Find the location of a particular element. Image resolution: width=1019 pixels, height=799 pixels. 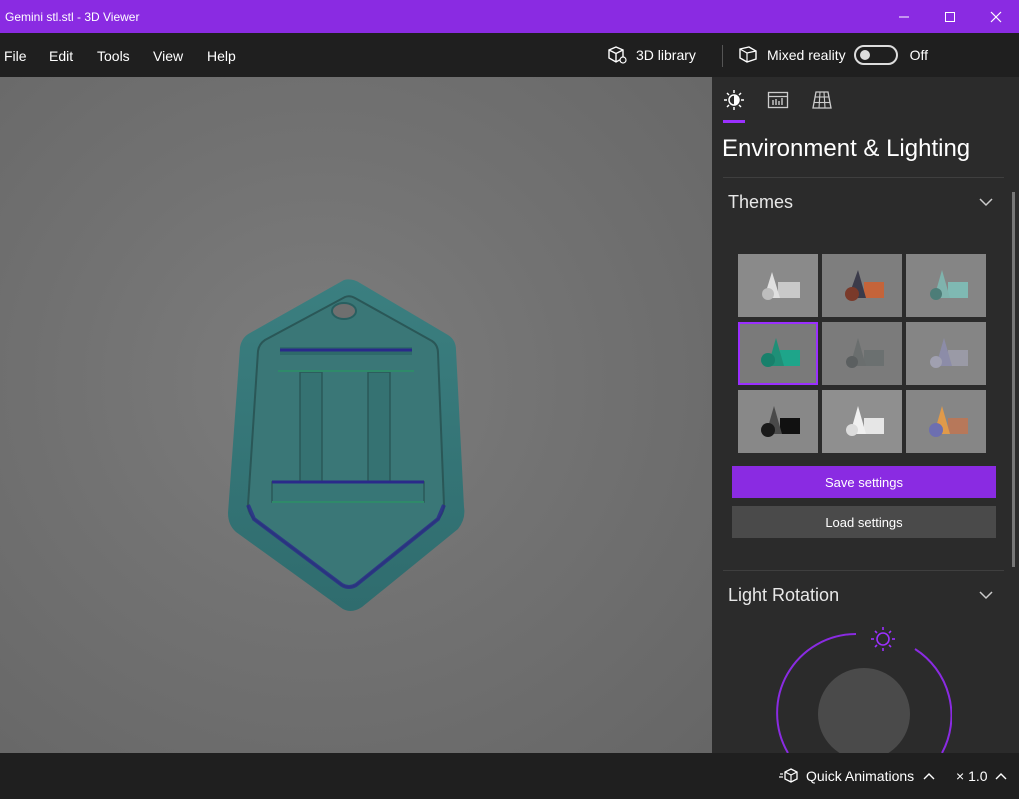

speed-label: × 1.0 is located at coordinates (972, 776).